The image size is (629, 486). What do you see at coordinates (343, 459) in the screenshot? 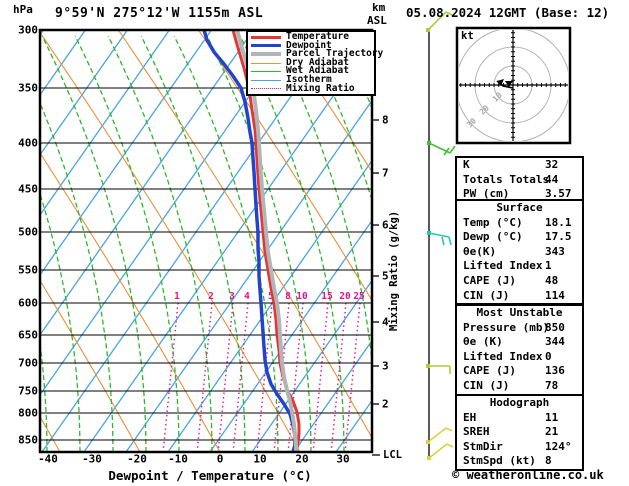
I see `temperature-tick-label: 30` at bounding box center [343, 459].